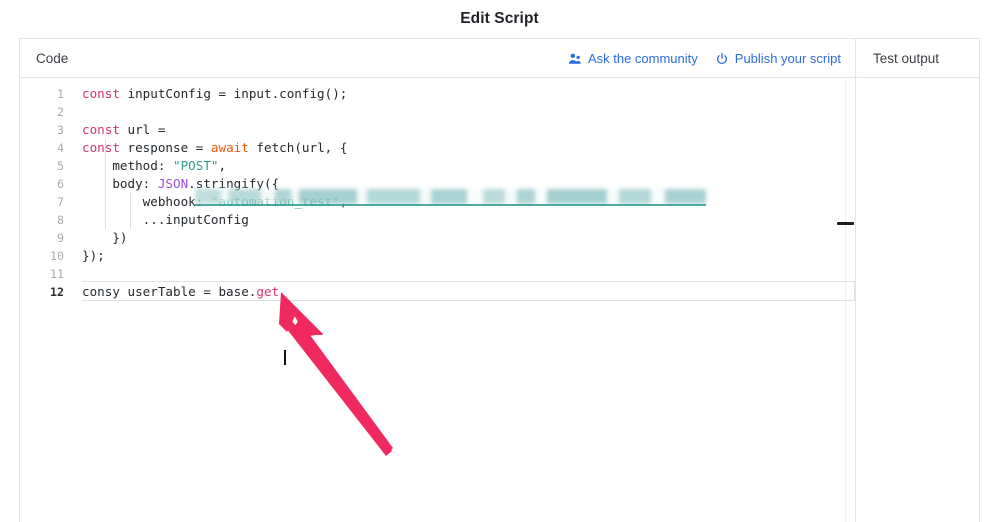  What do you see at coordinates (52, 58) in the screenshot?
I see `code-pane-title: Code` at bounding box center [52, 58].